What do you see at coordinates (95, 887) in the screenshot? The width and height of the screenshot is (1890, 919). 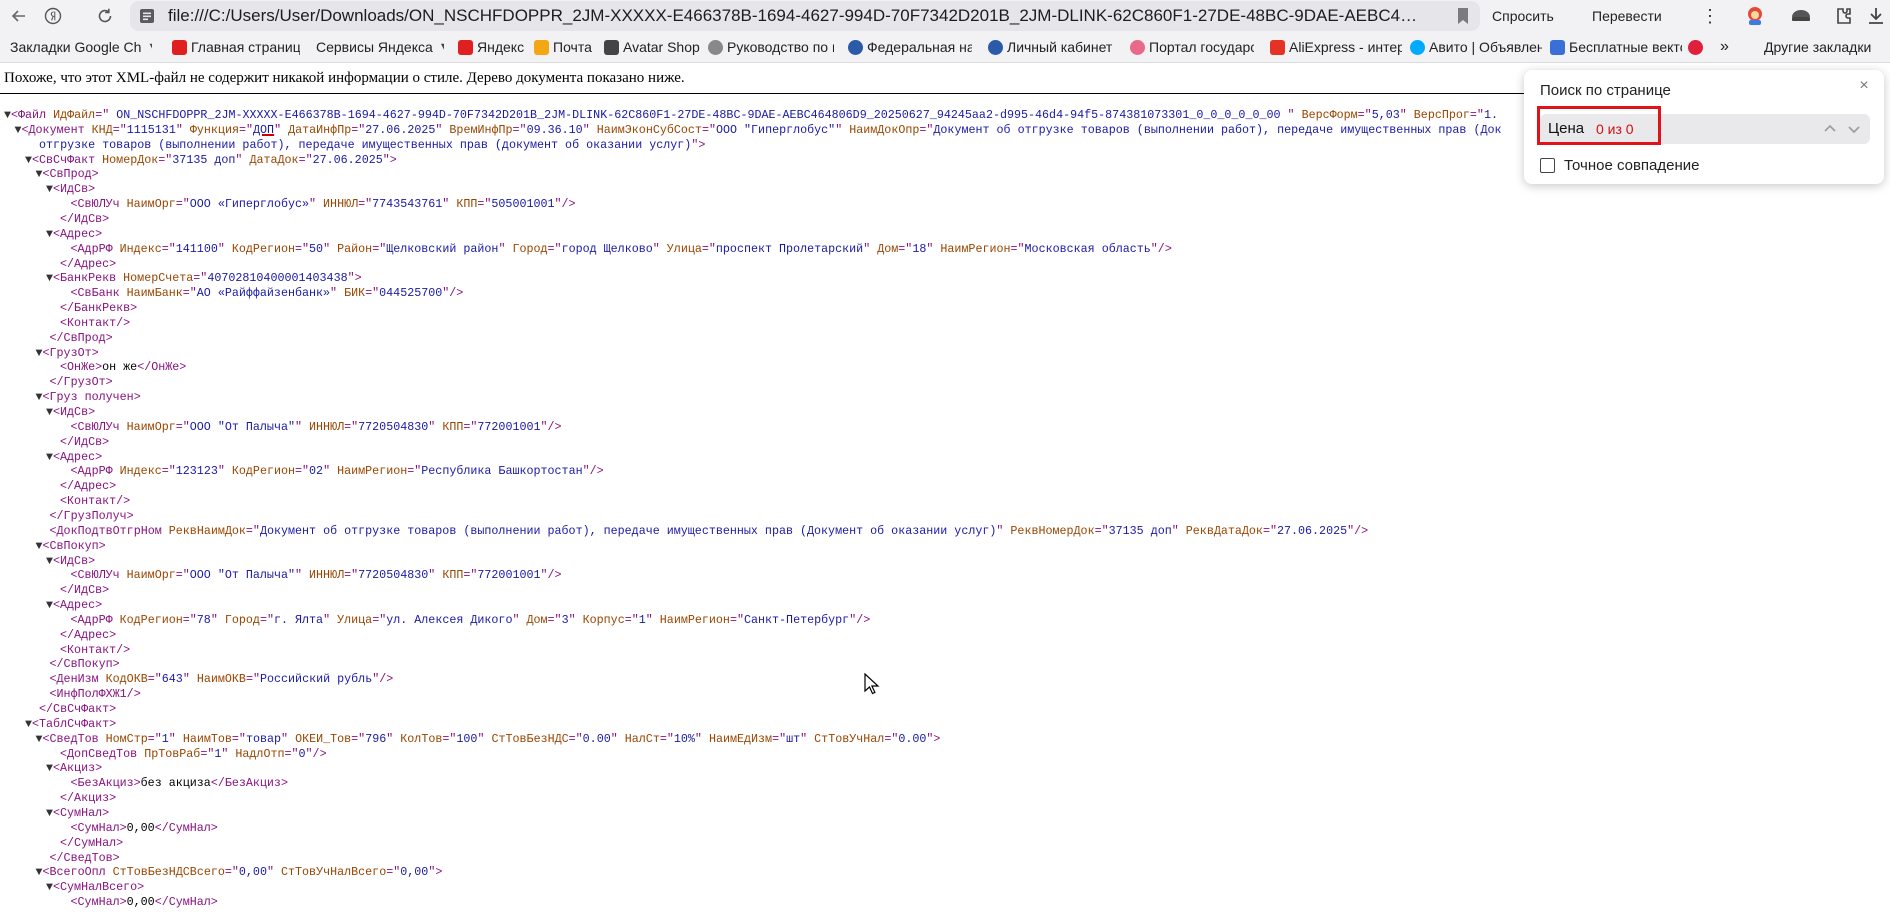 I see `xml-element-toggle: ▼<СумНалВсего>` at bounding box center [95, 887].